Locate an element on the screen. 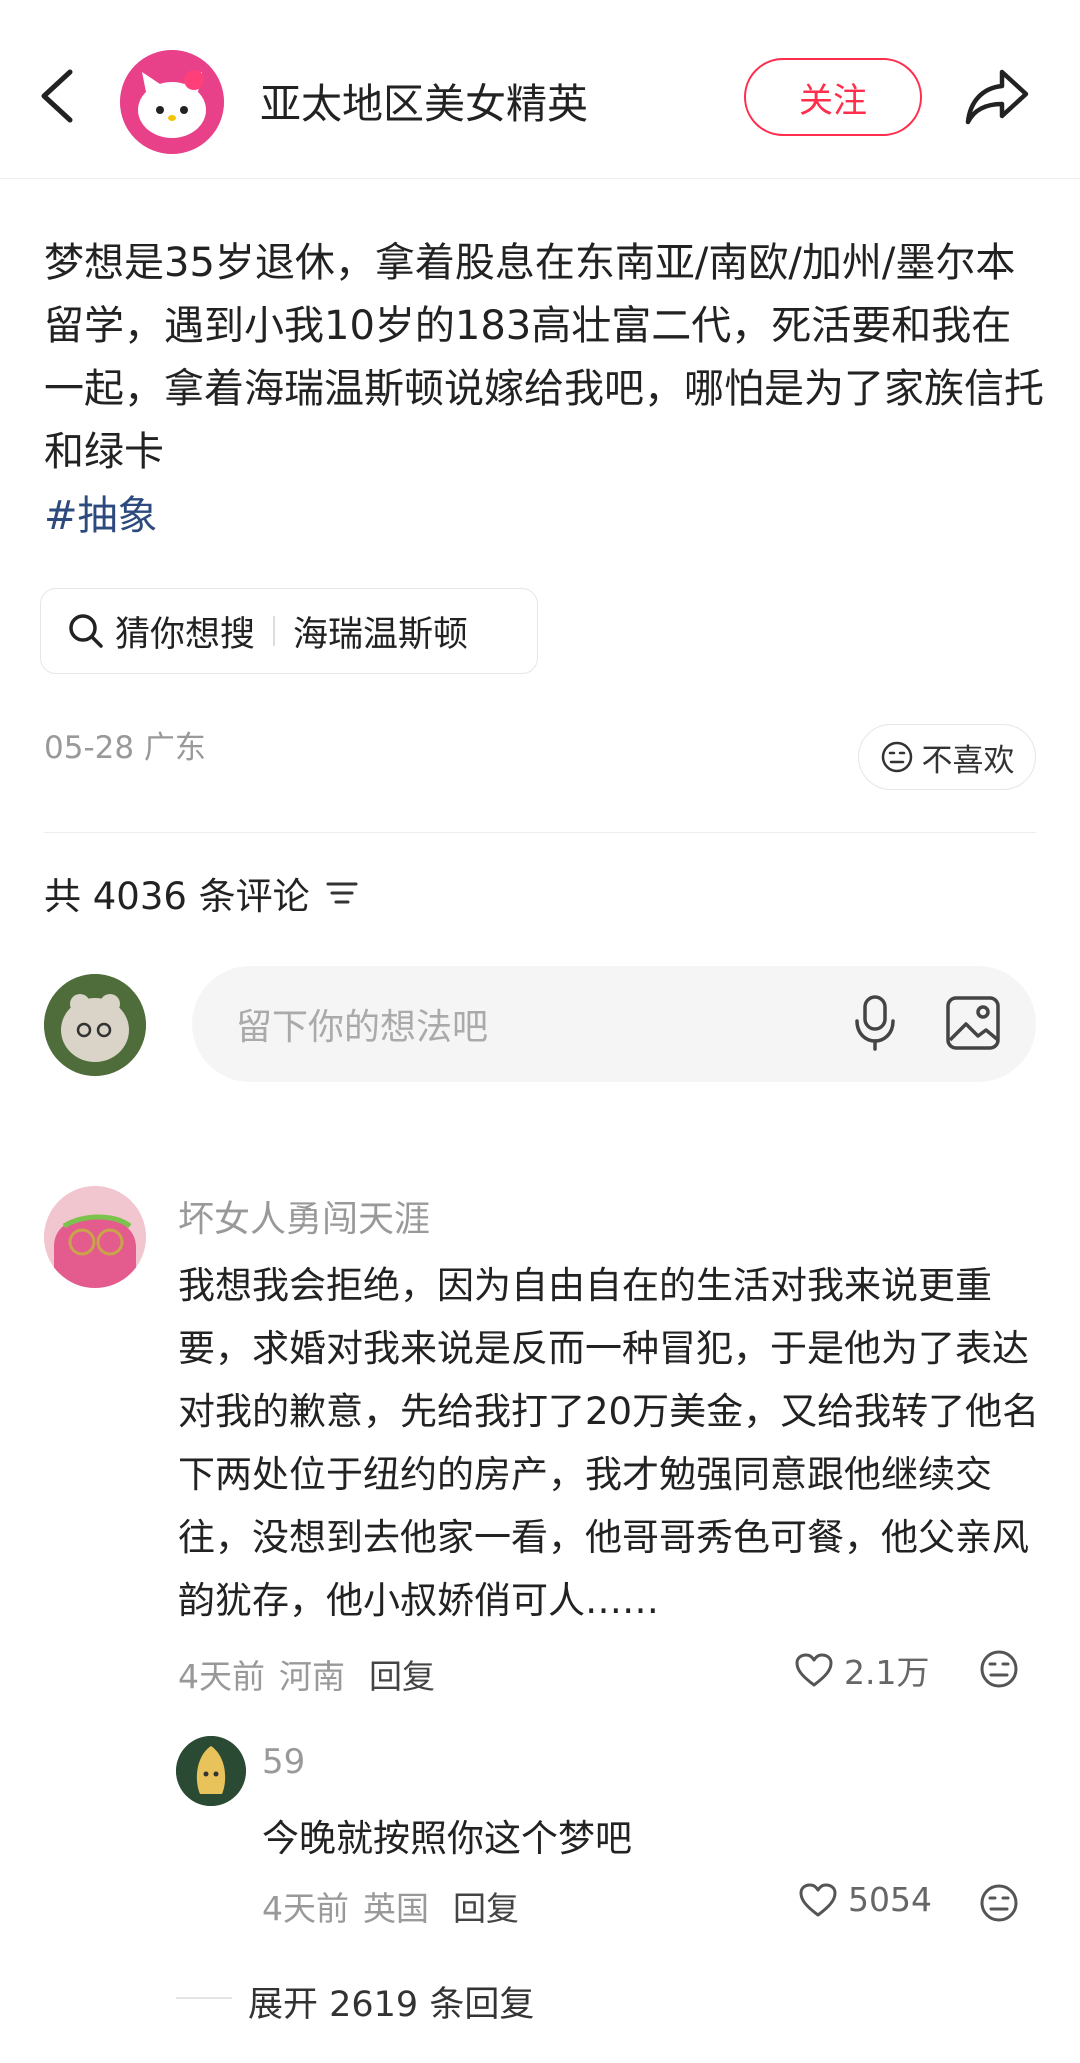  dislike-button: 不喜欢 is located at coordinates (947, 757).